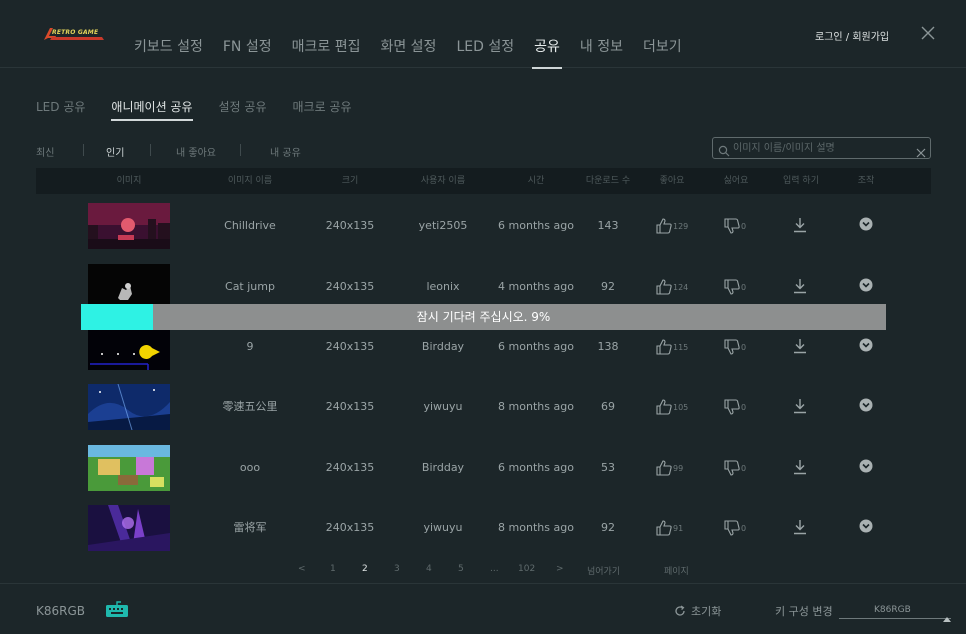 The image size is (966, 634). What do you see at coordinates (608, 406) in the screenshot?
I see `cell-downloads: 69` at bounding box center [608, 406].